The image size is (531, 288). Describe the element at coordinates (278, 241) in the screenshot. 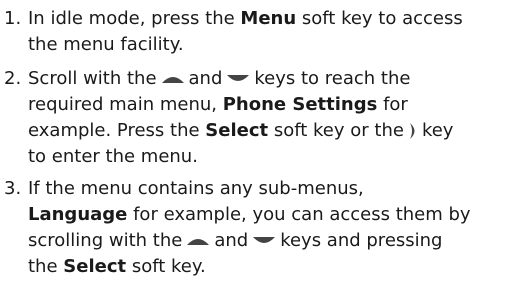

I see `text-line: scrolling with the and keys and pressing` at that location.